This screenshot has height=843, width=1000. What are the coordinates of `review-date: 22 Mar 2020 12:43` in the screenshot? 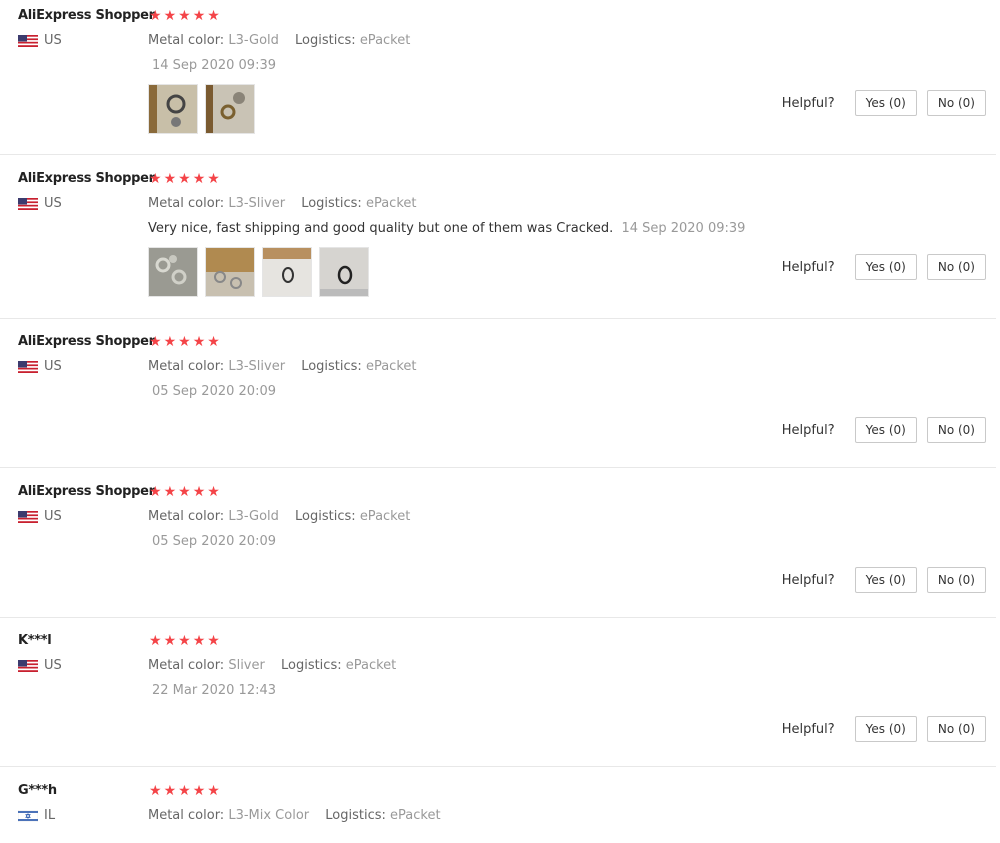 It's located at (214, 690).